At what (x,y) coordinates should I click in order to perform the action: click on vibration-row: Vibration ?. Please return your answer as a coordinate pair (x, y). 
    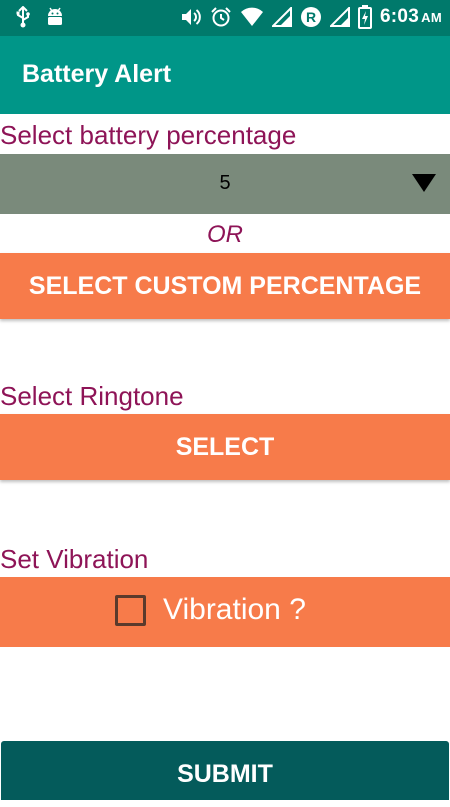
    Looking at the image, I should click on (225, 612).